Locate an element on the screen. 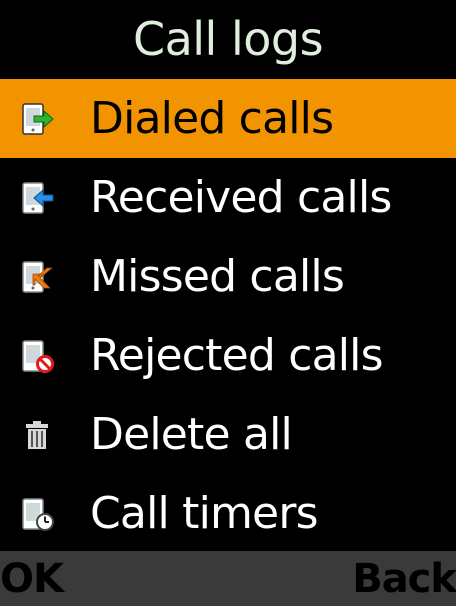 Image resolution: width=456 pixels, height=606 pixels. menu-item-call-timers: Call timers is located at coordinates (228, 513).